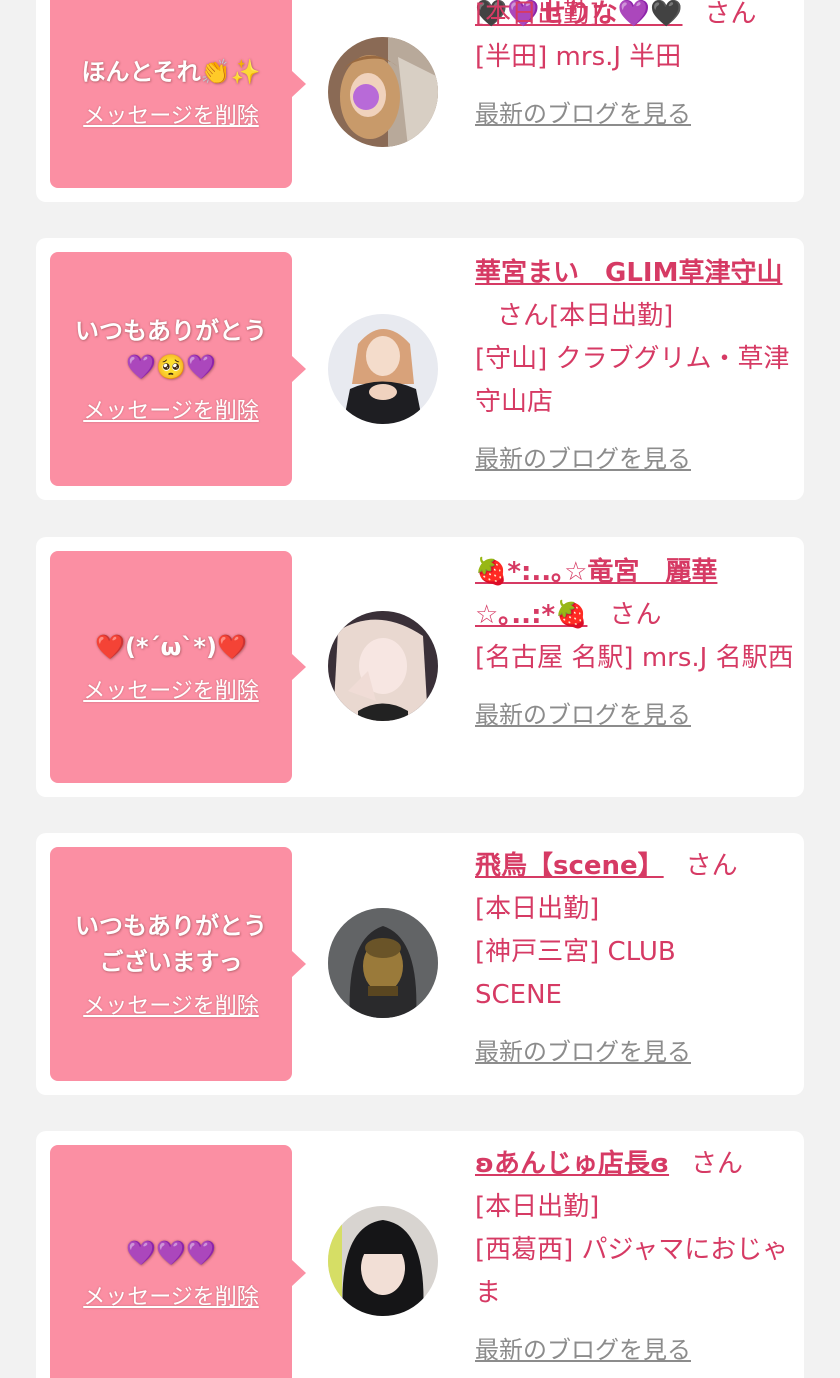  What do you see at coordinates (634, 658) in the screenshot?
I see `shop-info: [名古屋 名駅] mrs.J 名駅西` at bounding box center [634, 658].